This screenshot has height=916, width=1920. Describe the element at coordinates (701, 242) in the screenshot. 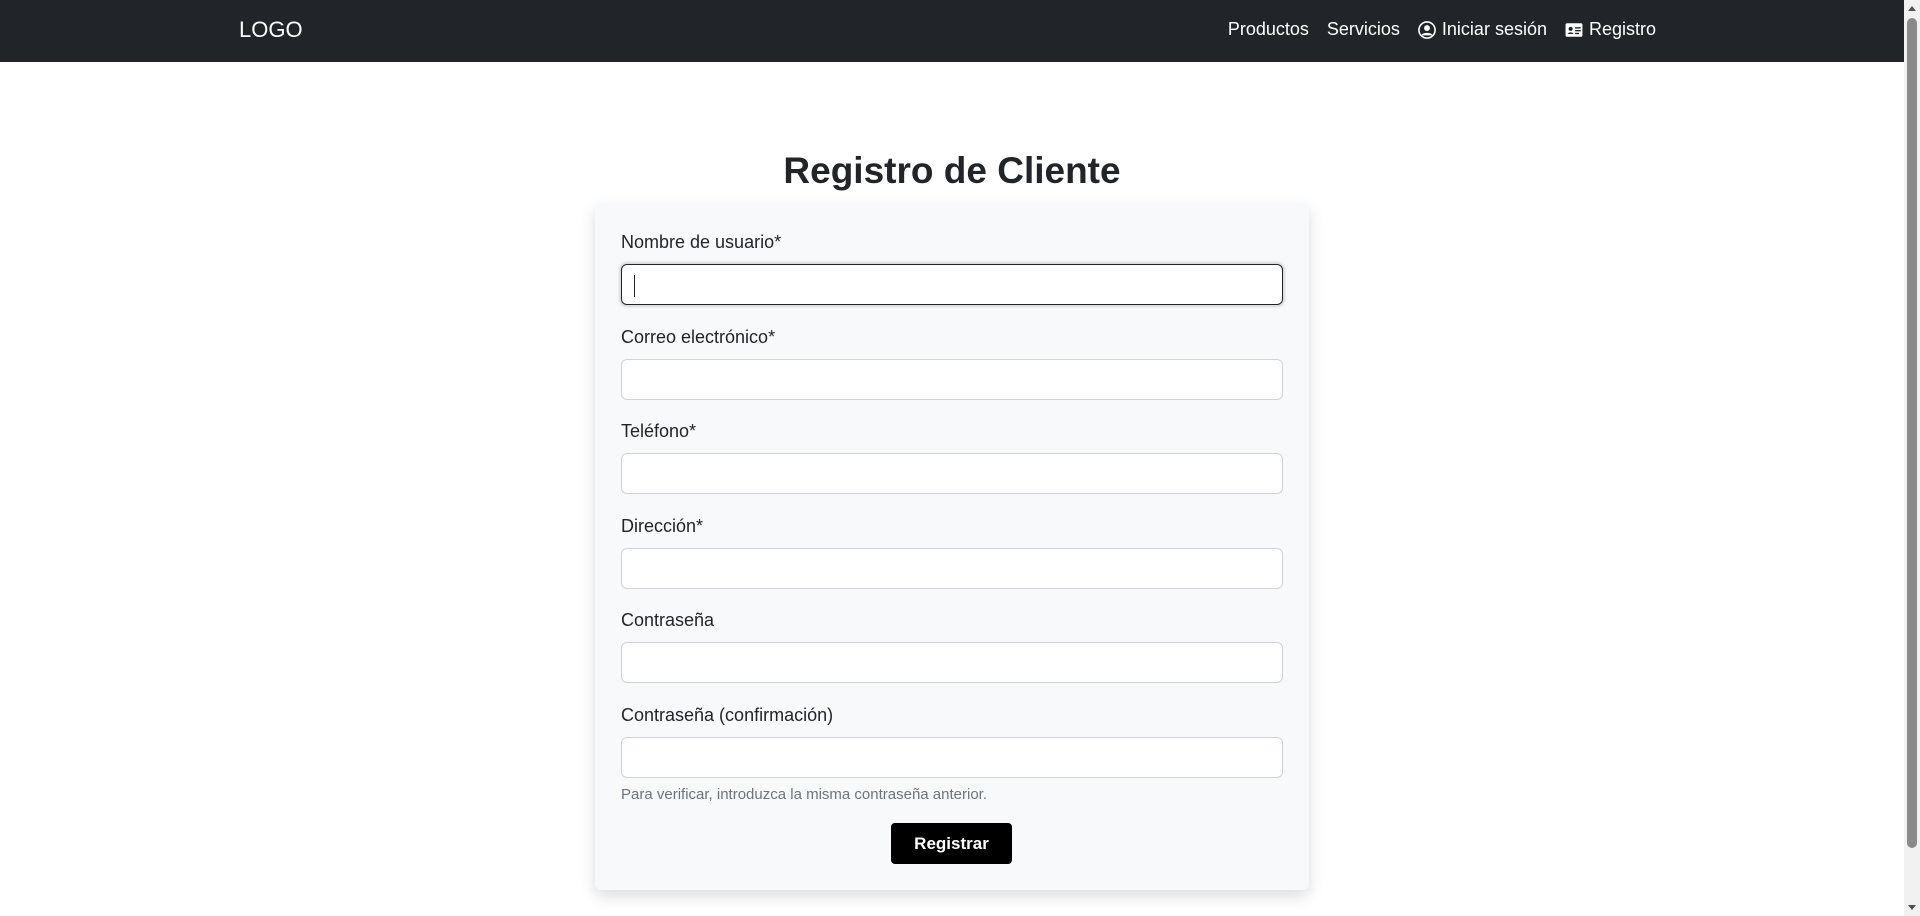

I see `username-label: Nombre de usuario*` at that location.